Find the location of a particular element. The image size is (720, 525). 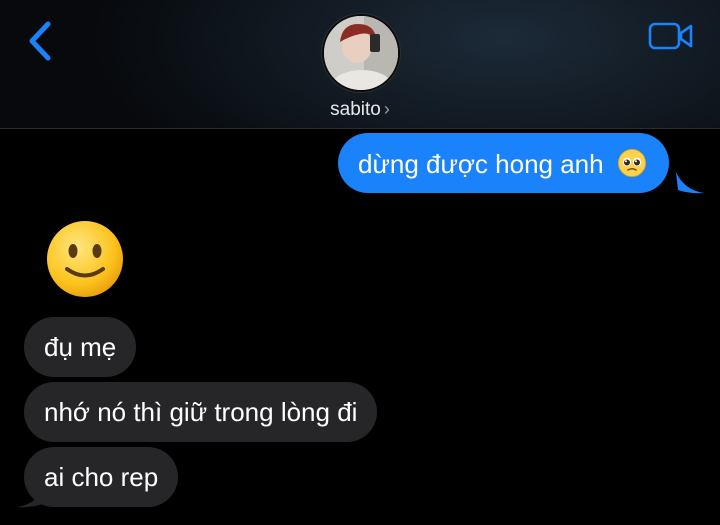

incoming-message-bubble: đụ mẹ is located at coordinates (80, 347).